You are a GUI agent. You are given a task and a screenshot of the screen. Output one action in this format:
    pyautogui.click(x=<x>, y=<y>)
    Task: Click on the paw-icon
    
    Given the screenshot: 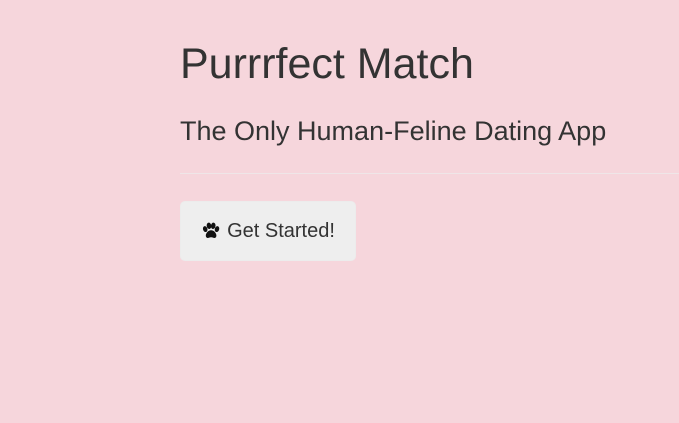 What is the action you would take?
    pyautogui.click(x=211, y=231)
    